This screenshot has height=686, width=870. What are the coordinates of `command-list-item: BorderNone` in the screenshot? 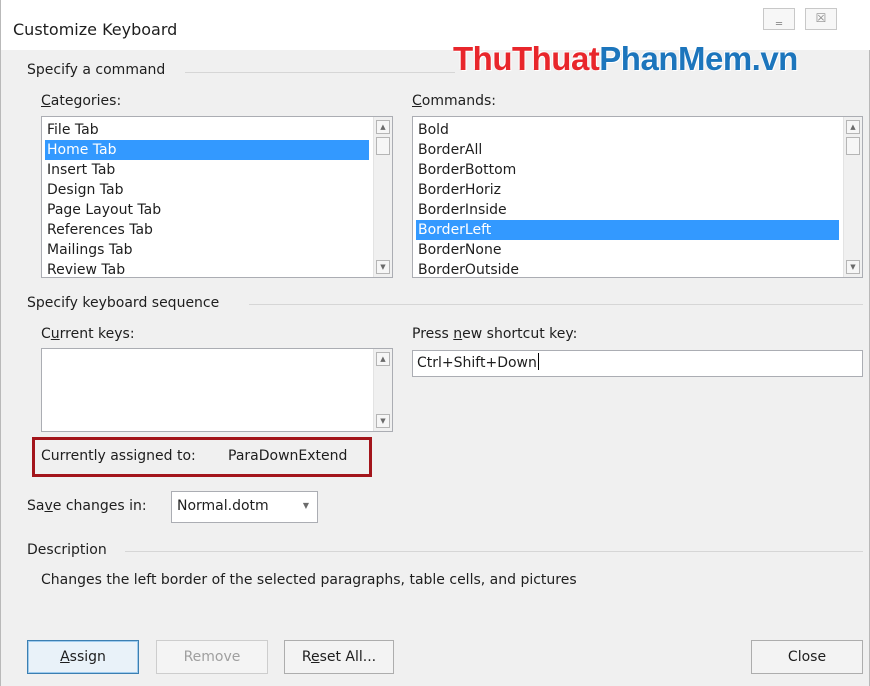 It's located at (627, 250).